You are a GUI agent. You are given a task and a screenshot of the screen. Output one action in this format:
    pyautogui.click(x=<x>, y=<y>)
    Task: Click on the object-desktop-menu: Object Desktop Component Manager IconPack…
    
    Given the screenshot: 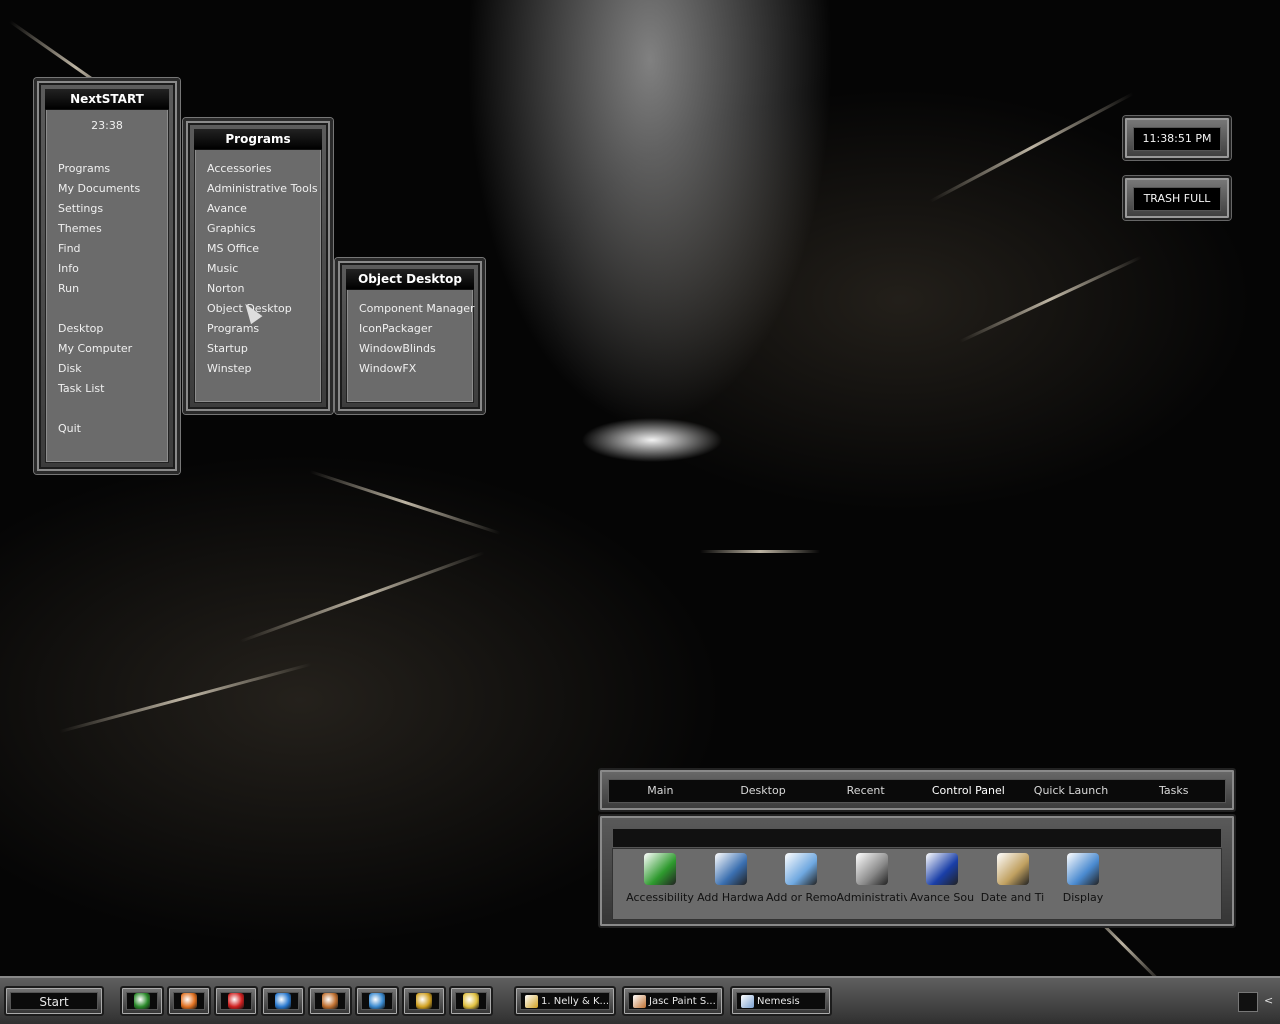 What is the action you would take?
    pyautogui.click(x=410, y=336)
    